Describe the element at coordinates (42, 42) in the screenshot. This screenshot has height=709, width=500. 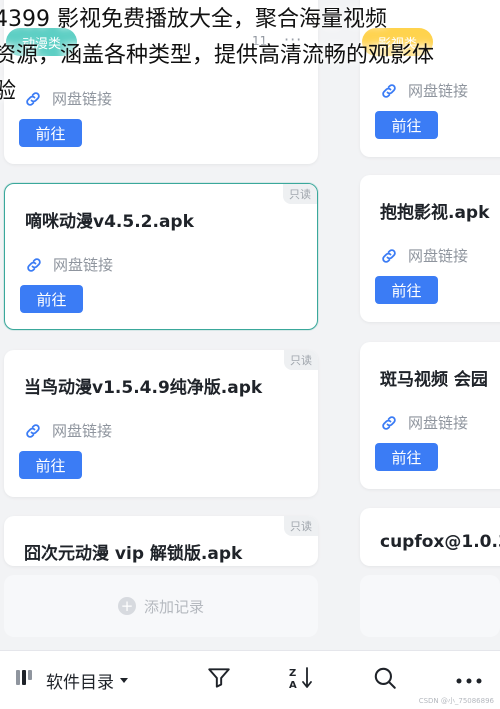
I see `group-chip-anime: 动漫类` at that location.